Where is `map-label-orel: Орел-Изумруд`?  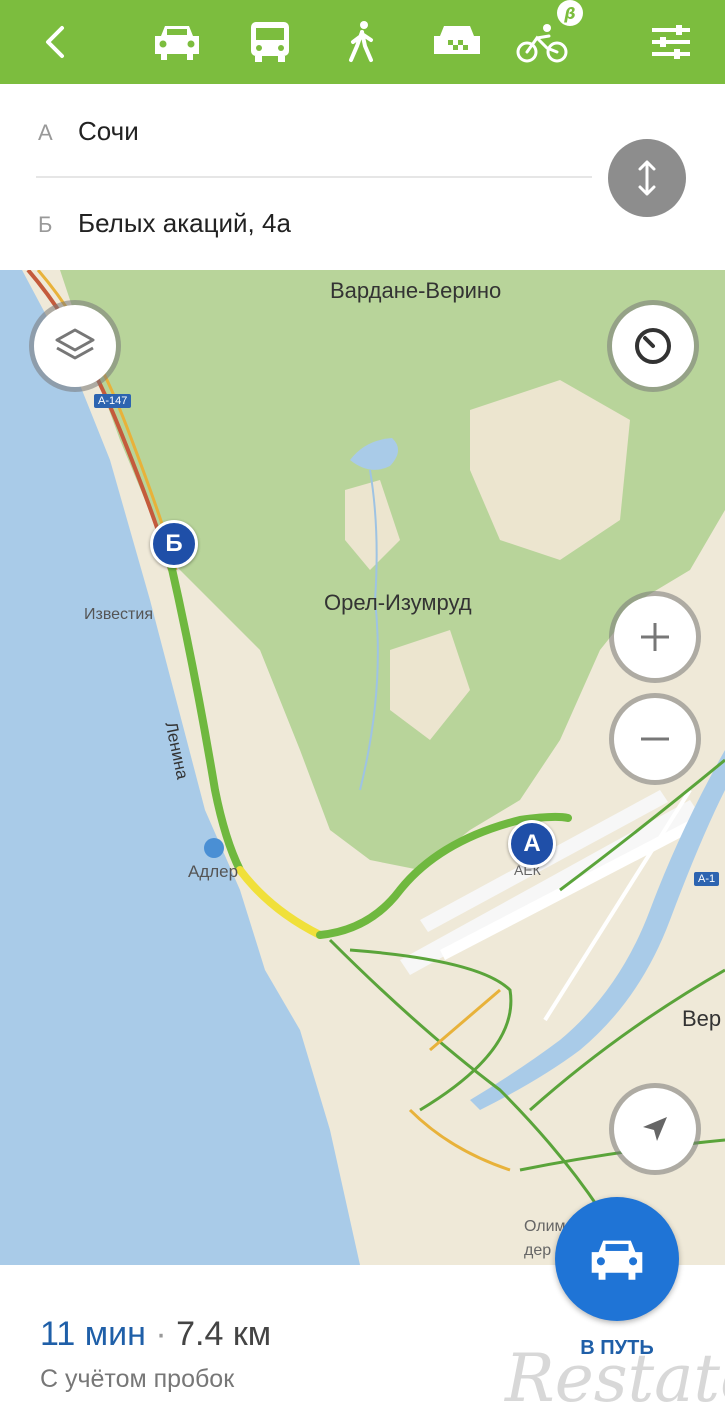
map-label-orel: Орел-Изумруд is located at coordinates (398, 602).